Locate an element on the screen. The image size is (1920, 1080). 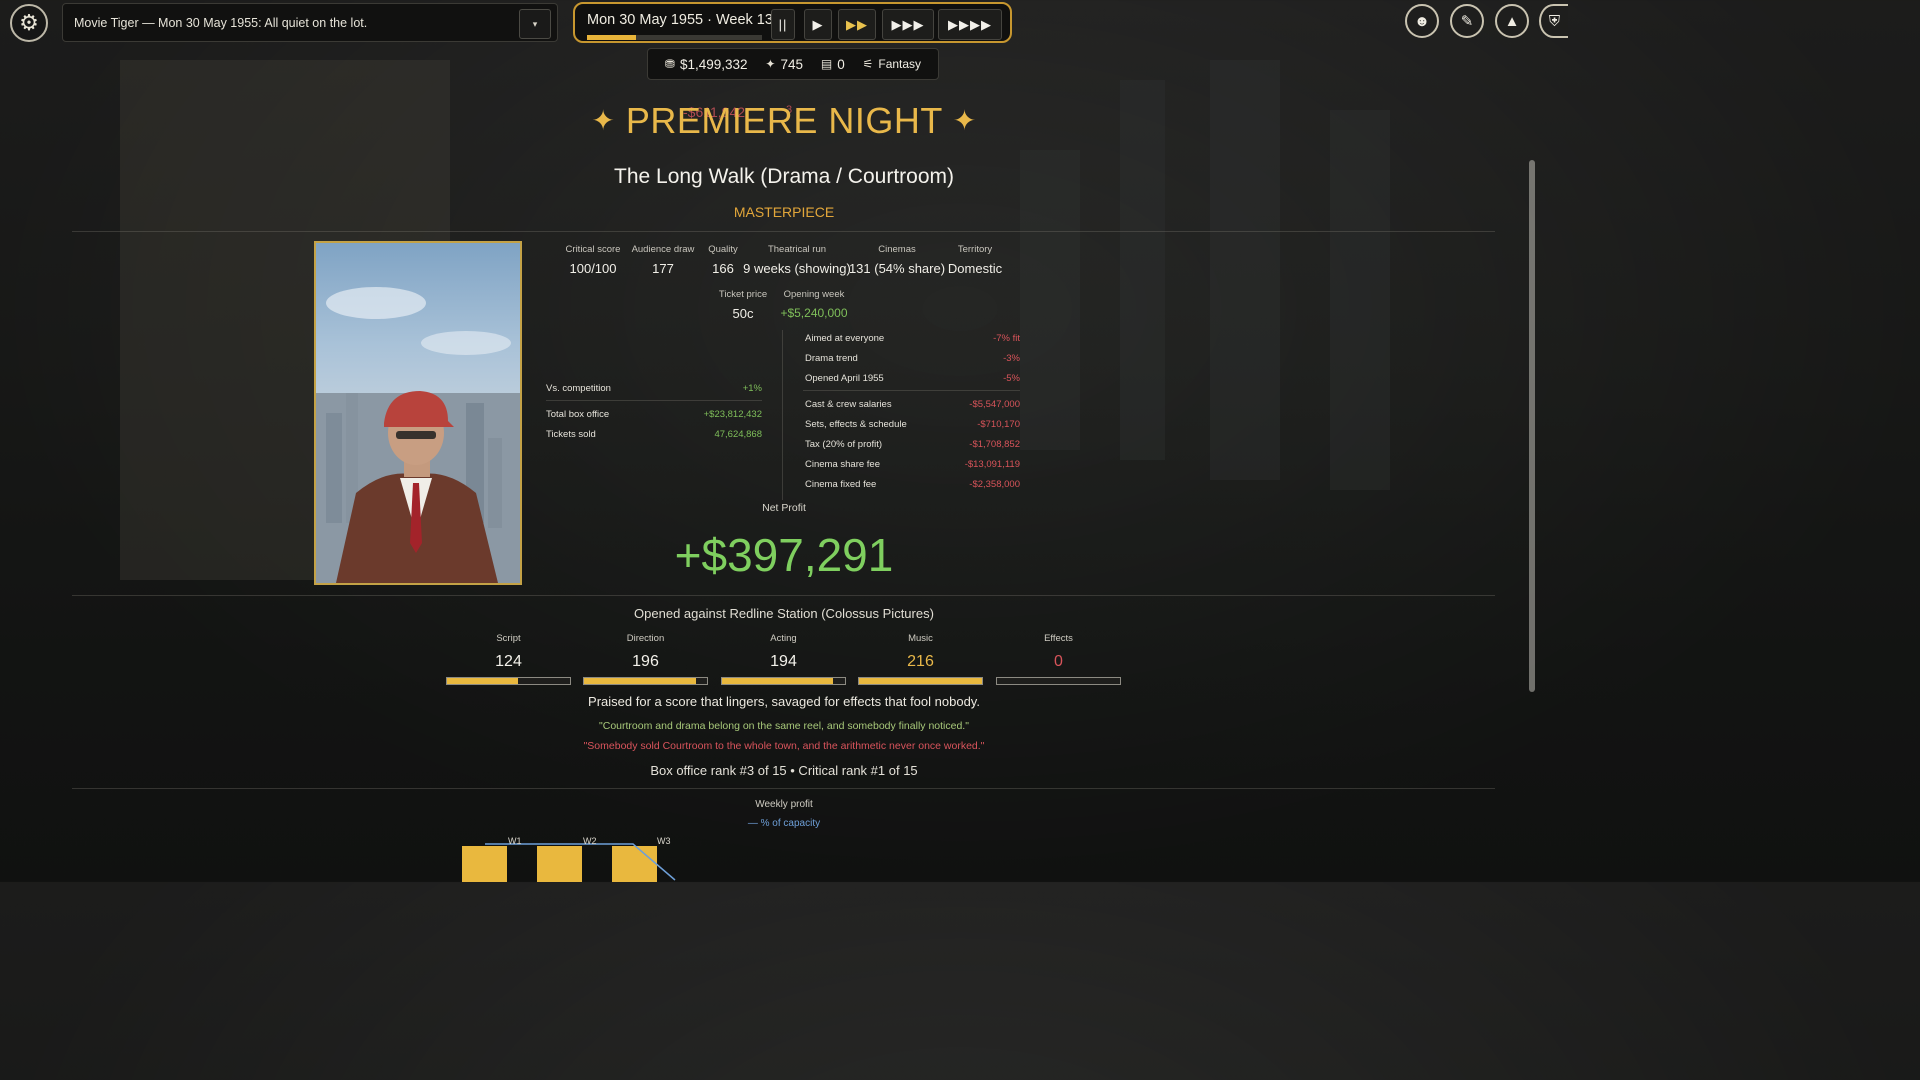
score-label: Effects is located at coordinates (1058, 638).